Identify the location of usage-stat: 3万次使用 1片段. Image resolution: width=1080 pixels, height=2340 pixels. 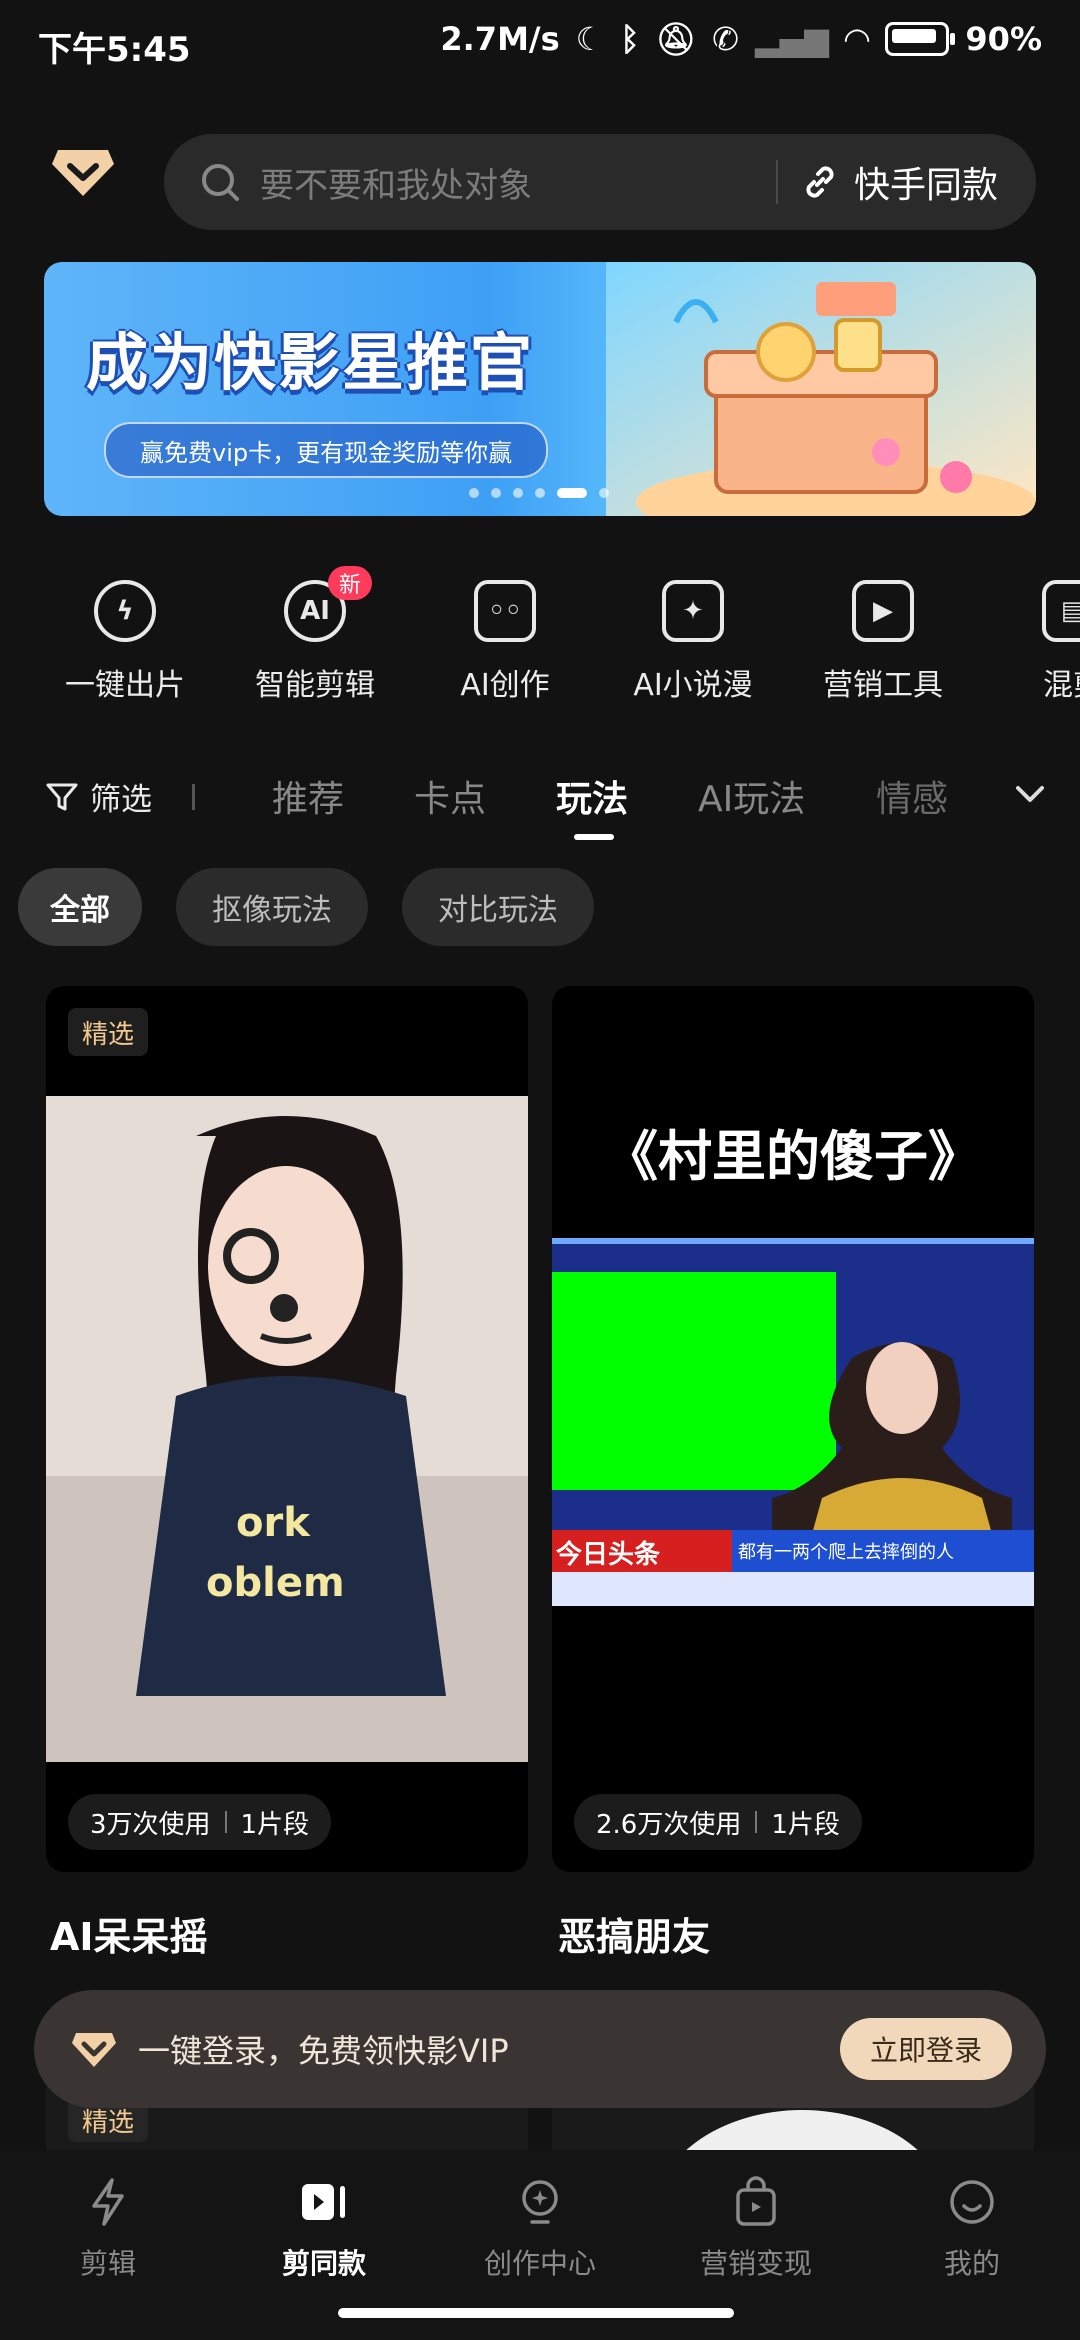
(200, 1822).